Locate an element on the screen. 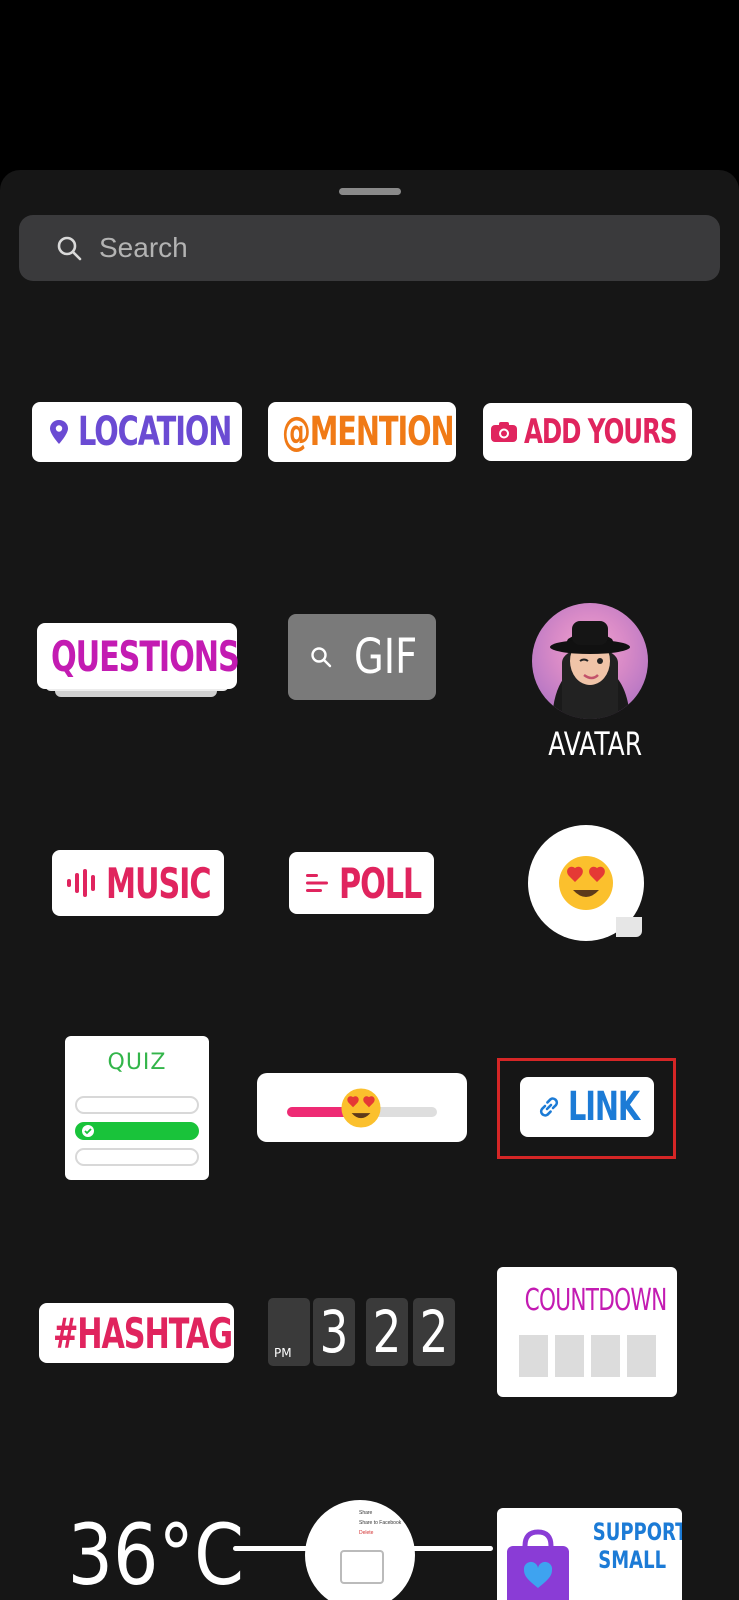 The width and height of the screenshot is (739, 1600). gif-sticker: GIF is located at coordinates (362, 657).